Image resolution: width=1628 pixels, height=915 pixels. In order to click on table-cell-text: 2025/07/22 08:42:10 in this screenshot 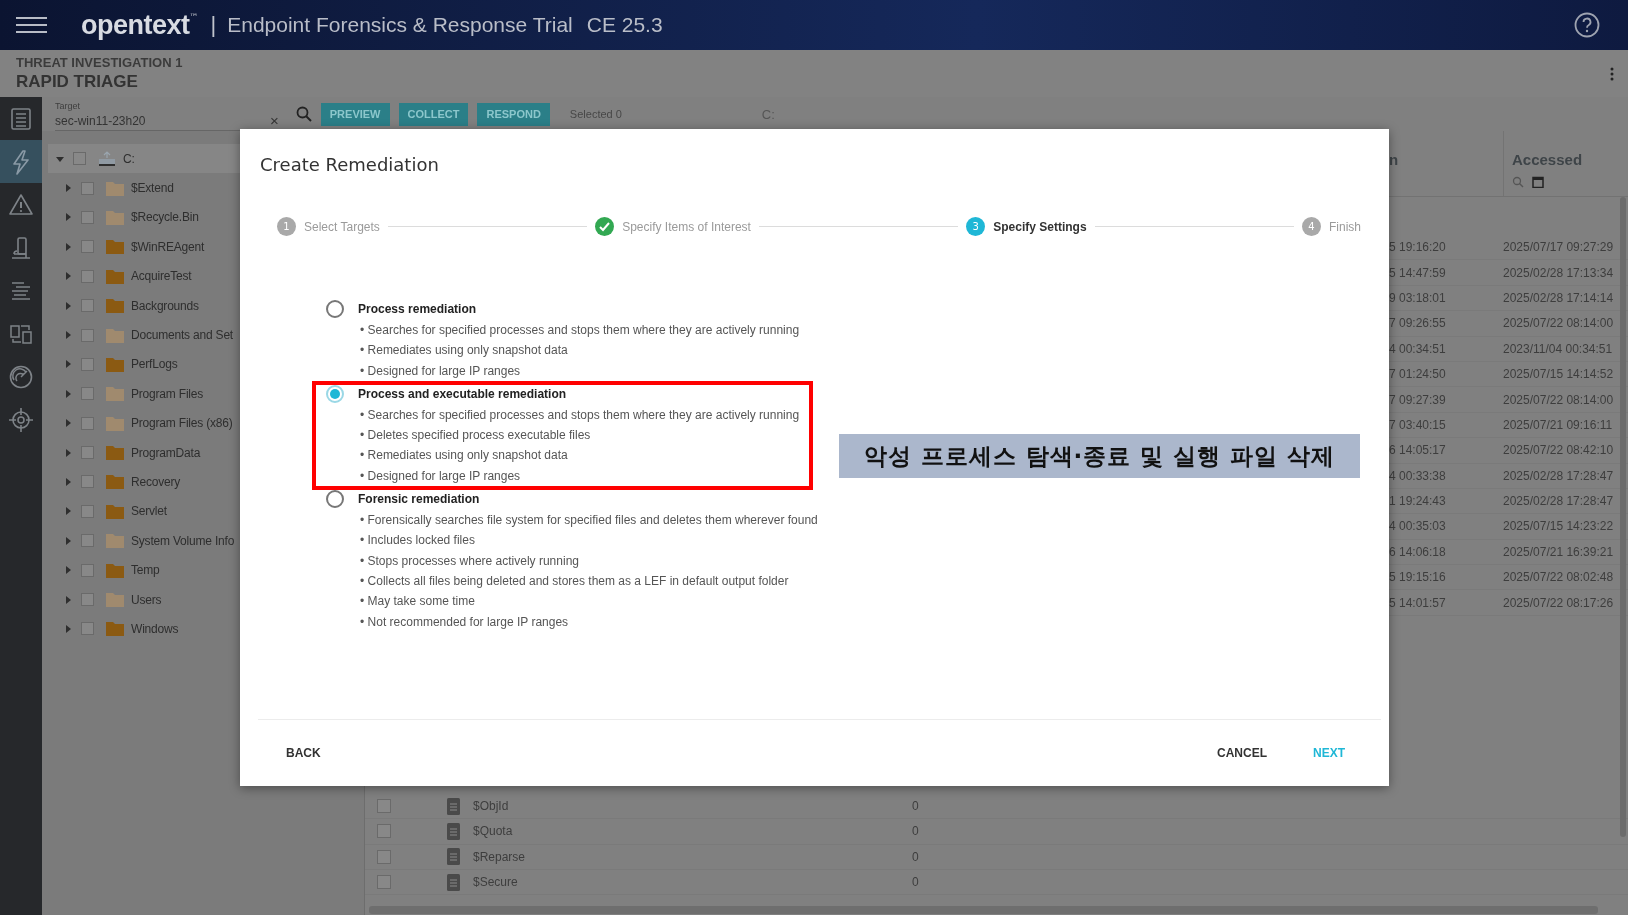, I will do `click(1559, 450)`.